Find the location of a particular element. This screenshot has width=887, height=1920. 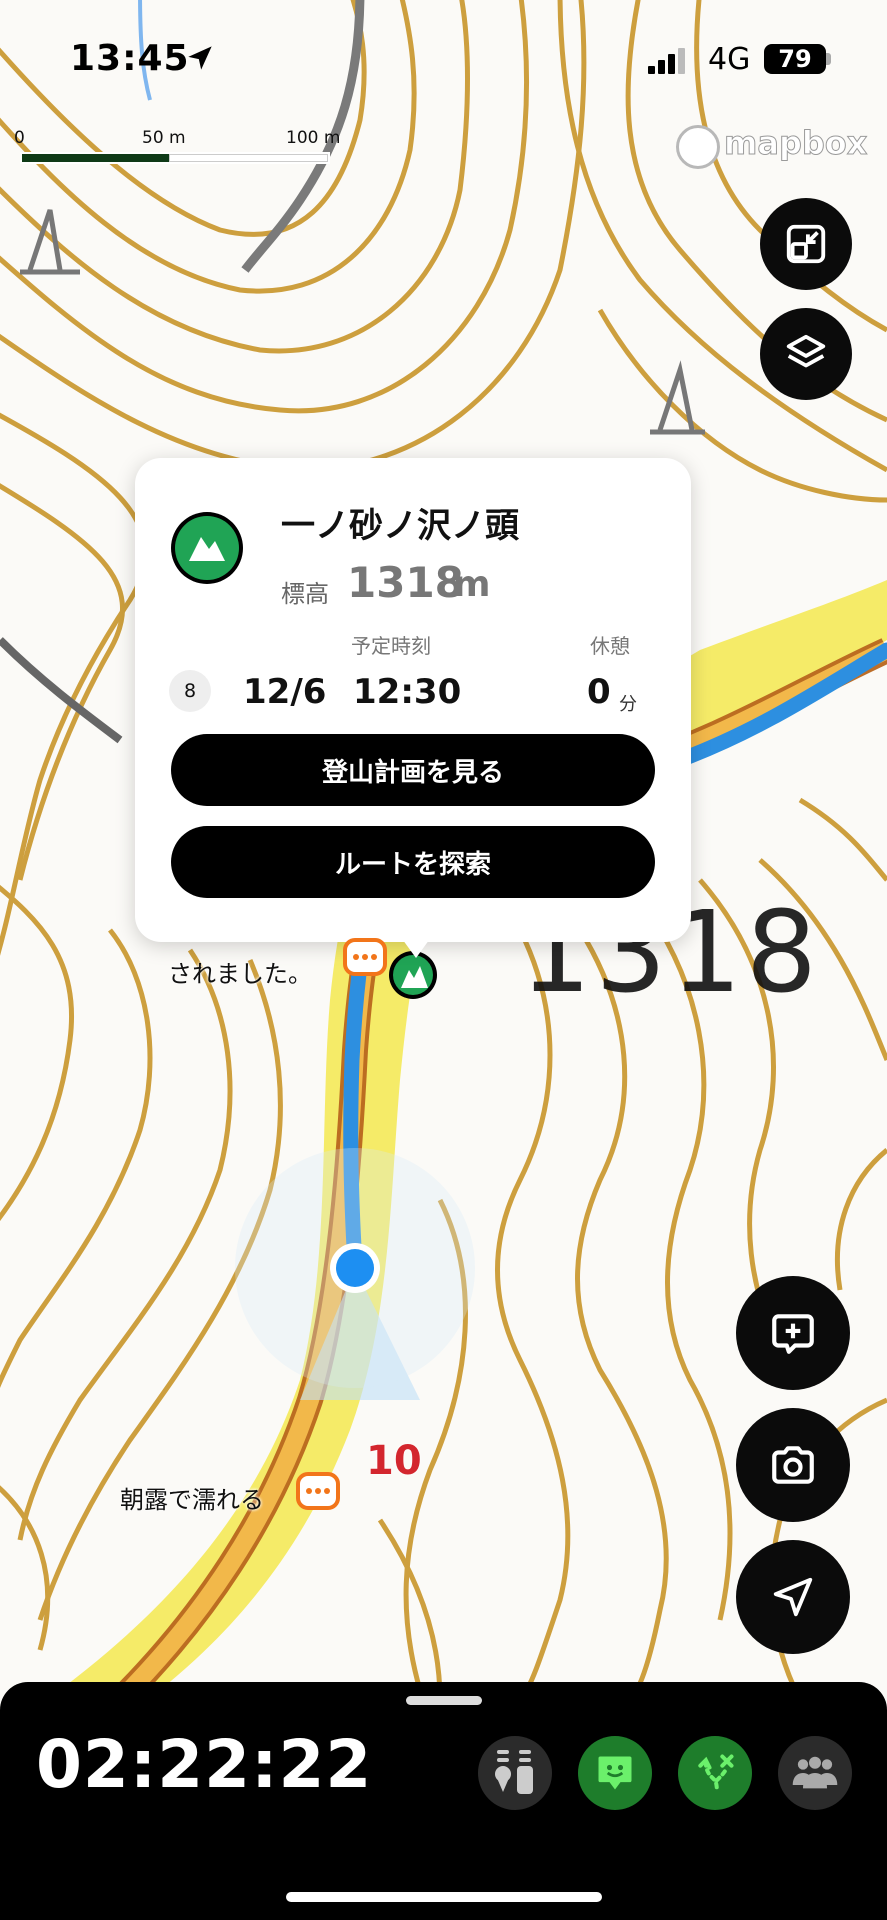

cellular-signal-icon is located at coordinates (666, 61).